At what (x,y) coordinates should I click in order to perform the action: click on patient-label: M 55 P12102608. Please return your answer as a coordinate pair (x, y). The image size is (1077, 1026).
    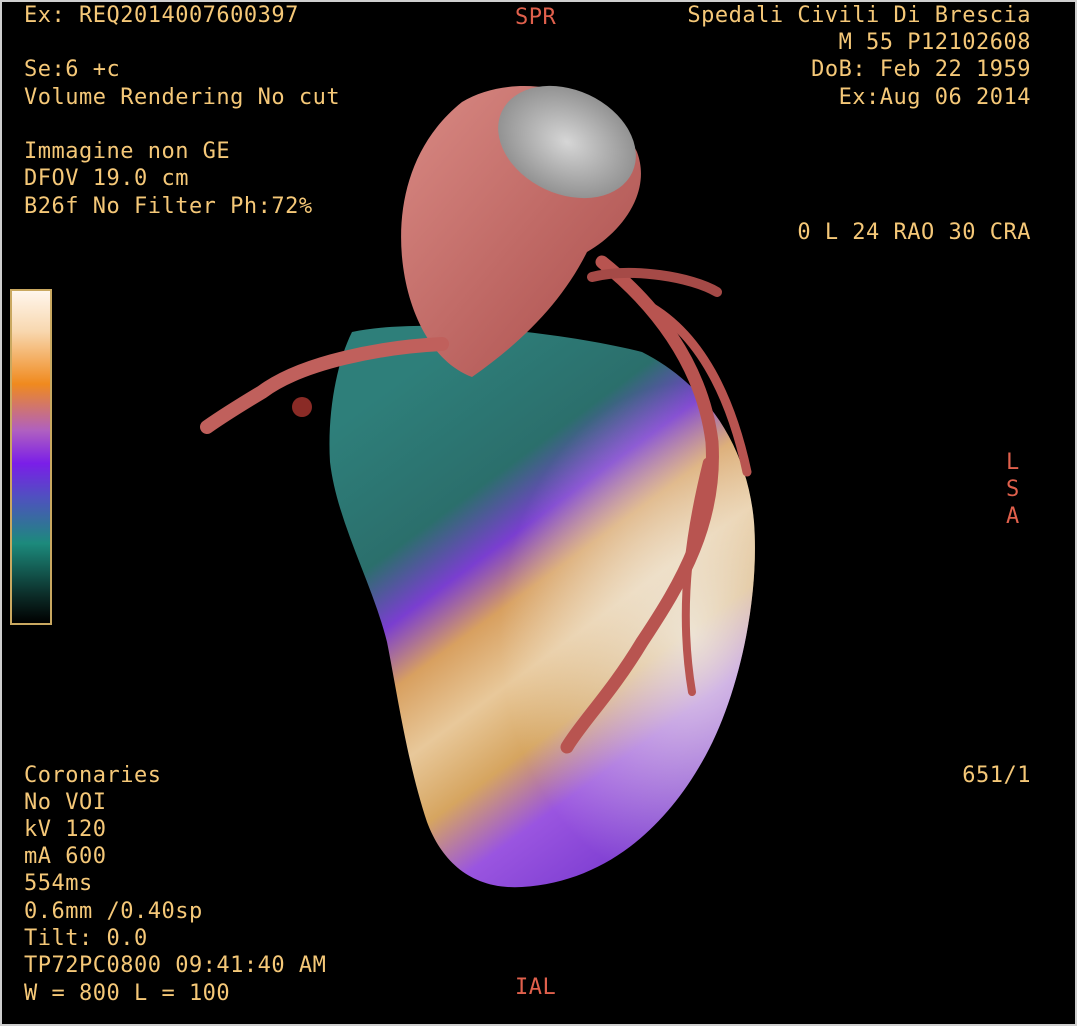
    Looking at the image, I should click on (934, 42).